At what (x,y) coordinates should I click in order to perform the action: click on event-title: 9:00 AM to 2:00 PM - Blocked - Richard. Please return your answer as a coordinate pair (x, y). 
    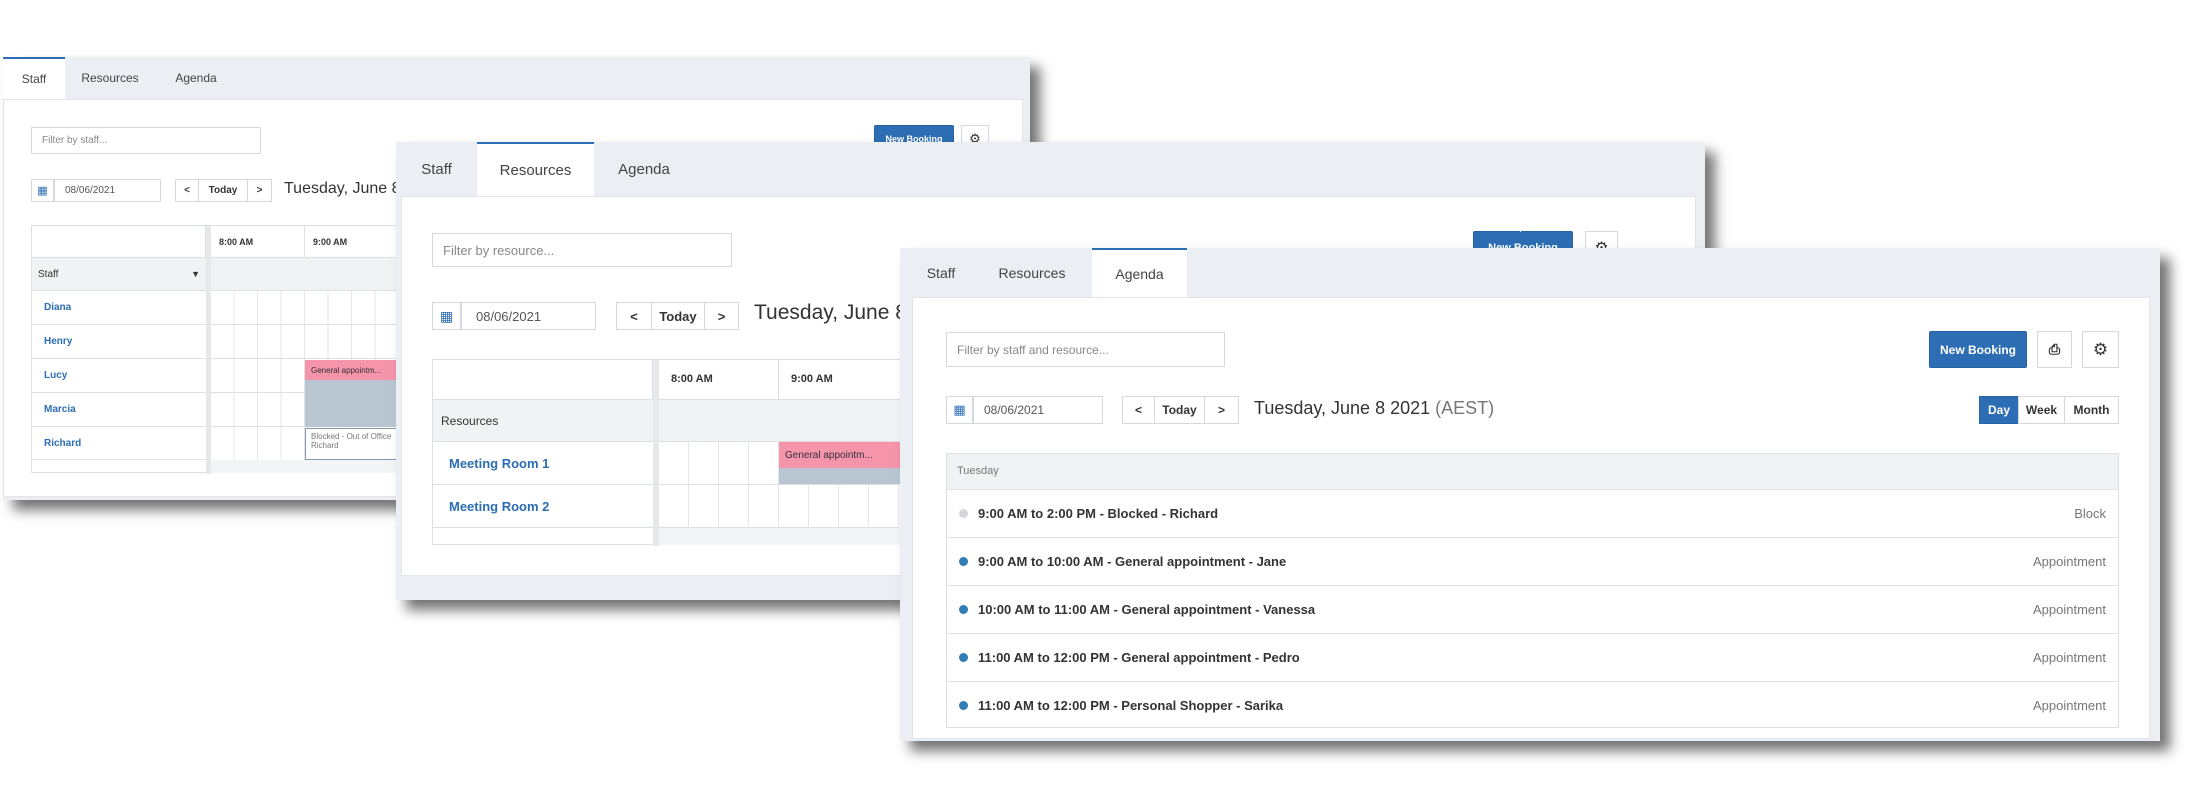
    Looking at the image, I should click on (1098, 513).